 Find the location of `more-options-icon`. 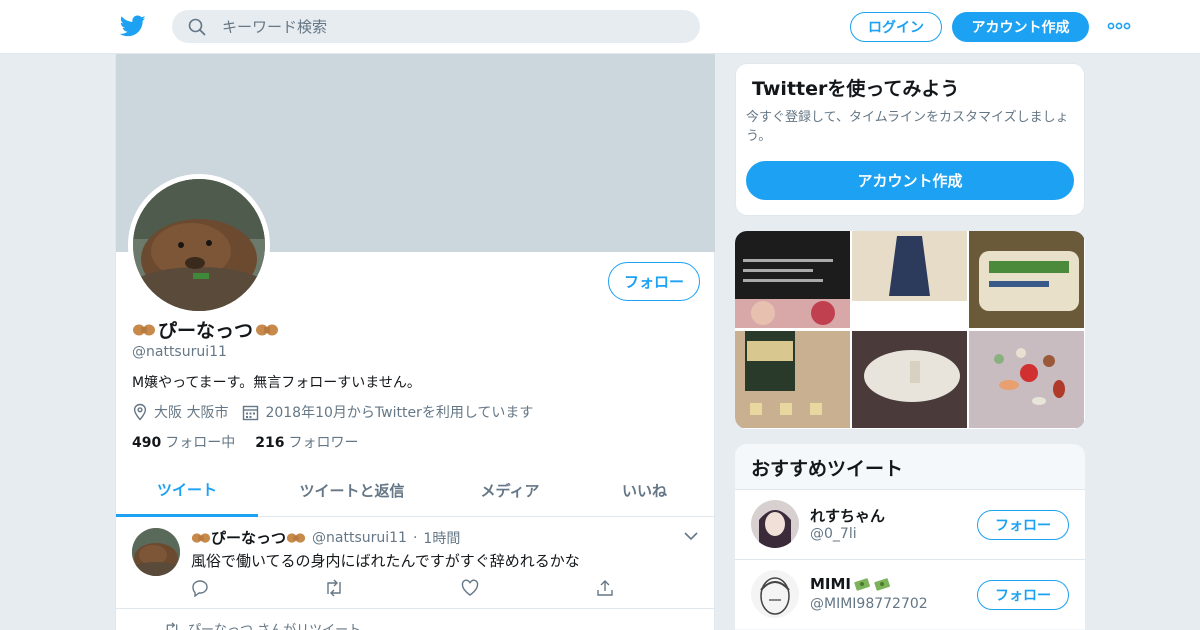

more-options-icon is located at coordinates (1119, 26).